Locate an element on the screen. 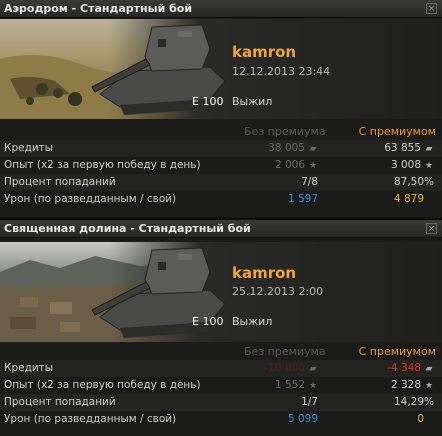  battle-title: Аэродром - Стандартный бой is located at coordinates (221, 9).